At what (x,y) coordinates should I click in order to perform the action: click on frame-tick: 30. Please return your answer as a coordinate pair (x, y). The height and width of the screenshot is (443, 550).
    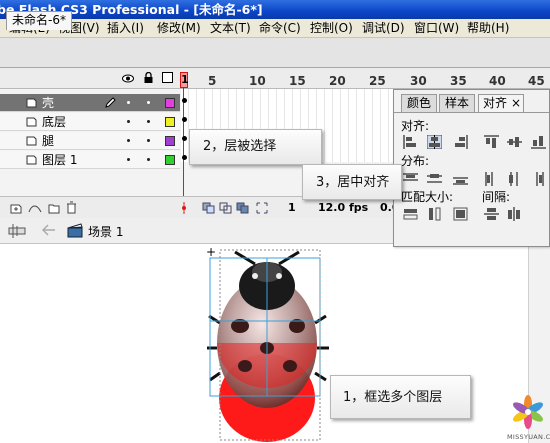
    Looking at the image, I should click on (418, 81).